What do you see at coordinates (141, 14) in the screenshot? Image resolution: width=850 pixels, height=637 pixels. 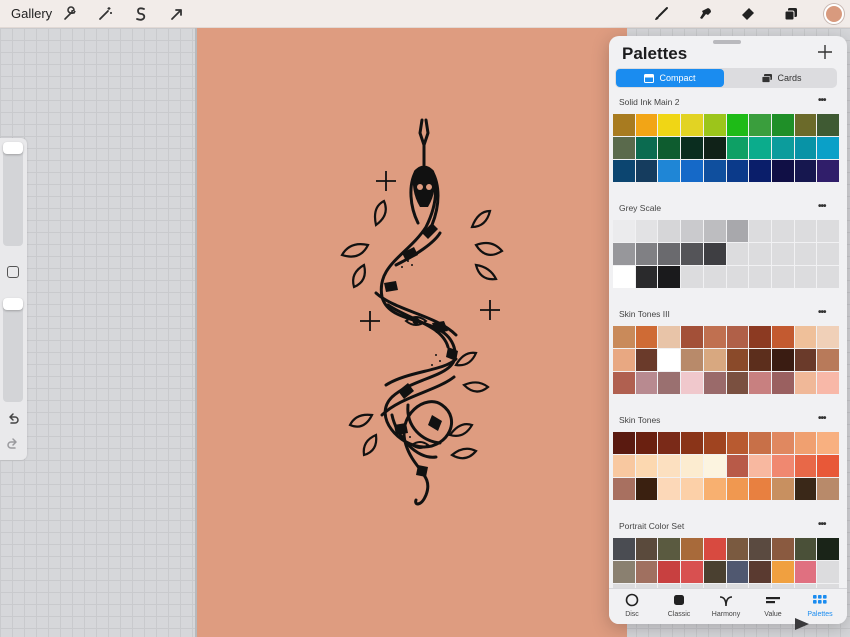 I see `selection-s-icon` at bounding box center [141, 14].